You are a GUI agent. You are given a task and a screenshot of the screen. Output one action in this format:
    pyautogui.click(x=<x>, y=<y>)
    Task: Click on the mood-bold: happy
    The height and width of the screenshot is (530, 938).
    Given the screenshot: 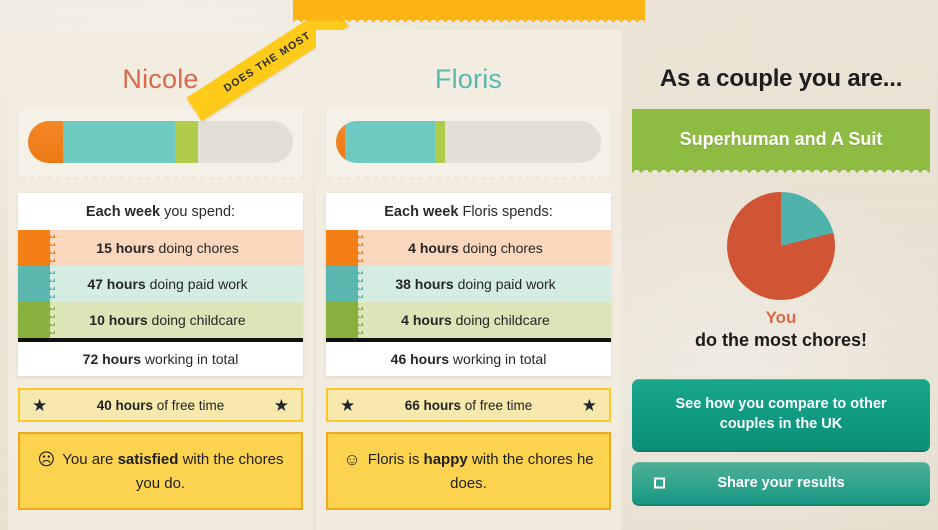 What is the action you would take?
    pyautogui.click(x=445, y=459)
    